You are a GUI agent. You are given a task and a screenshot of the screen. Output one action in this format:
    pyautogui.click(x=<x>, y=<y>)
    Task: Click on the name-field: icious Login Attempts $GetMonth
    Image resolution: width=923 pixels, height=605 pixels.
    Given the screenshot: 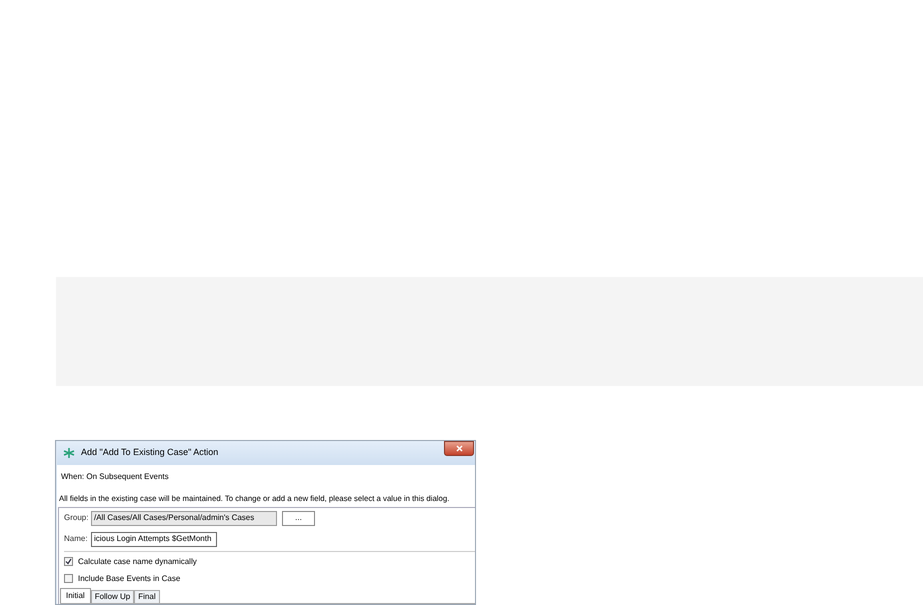 What is the action you would take?
    pyautogui.click(x=154, y=539)
    